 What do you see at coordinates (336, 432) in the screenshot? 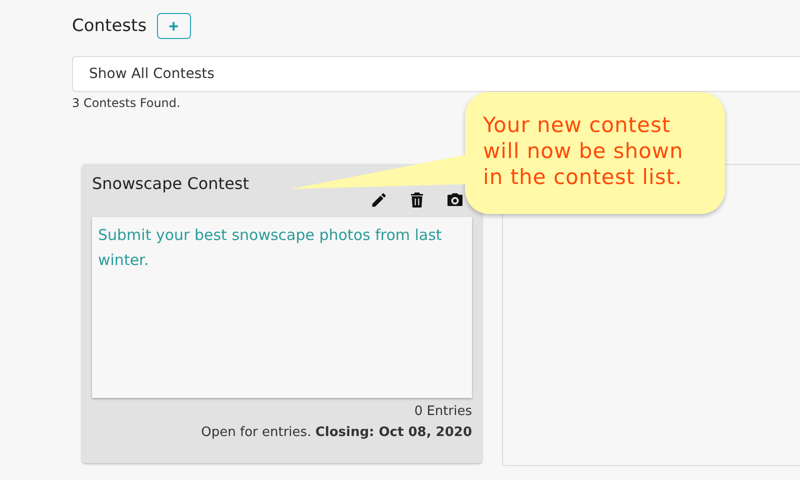
I see `contest-status: Open for entries. Closing: Oct 08, 2020` at bounding box center [336, 432].